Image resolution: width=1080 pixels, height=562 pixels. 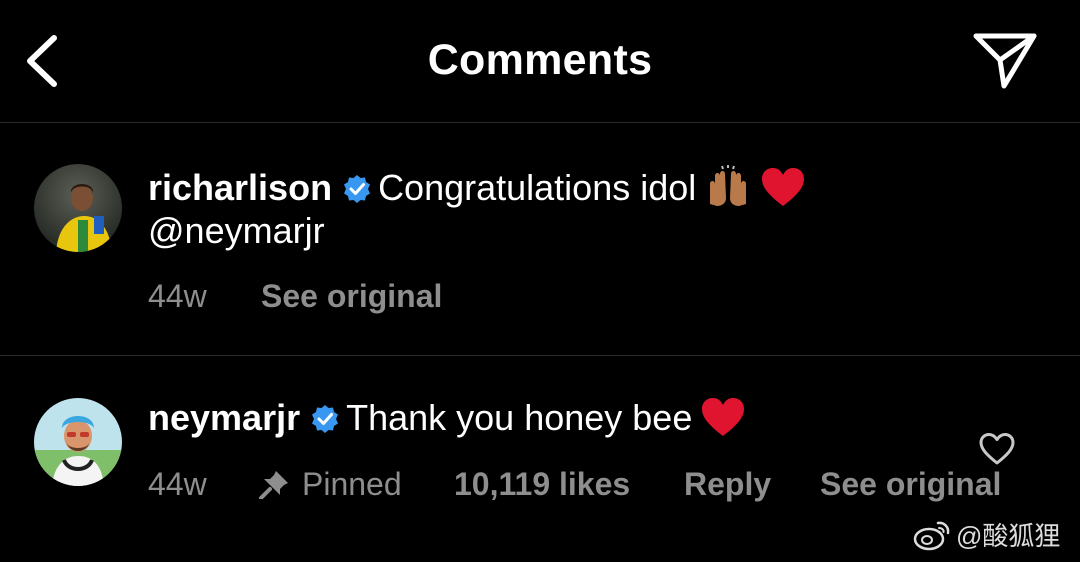 What do you see at coordinates (224, 417) in the screenshot?
I see `comment-username: neymarjr` at bounding box center [224, 417].